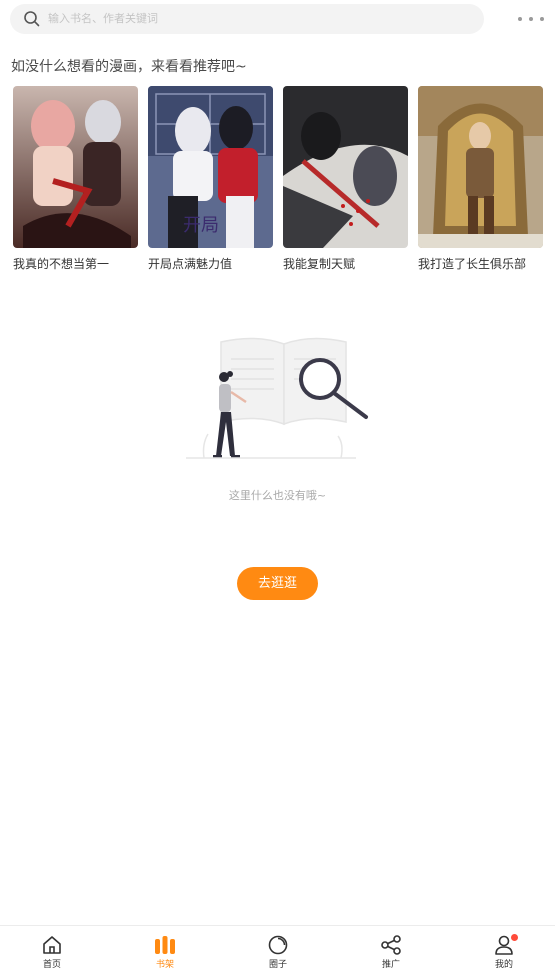  Describe the element at coordinates (504, 948) in the screenshot. I see `tab-mine: 我的` at that location.